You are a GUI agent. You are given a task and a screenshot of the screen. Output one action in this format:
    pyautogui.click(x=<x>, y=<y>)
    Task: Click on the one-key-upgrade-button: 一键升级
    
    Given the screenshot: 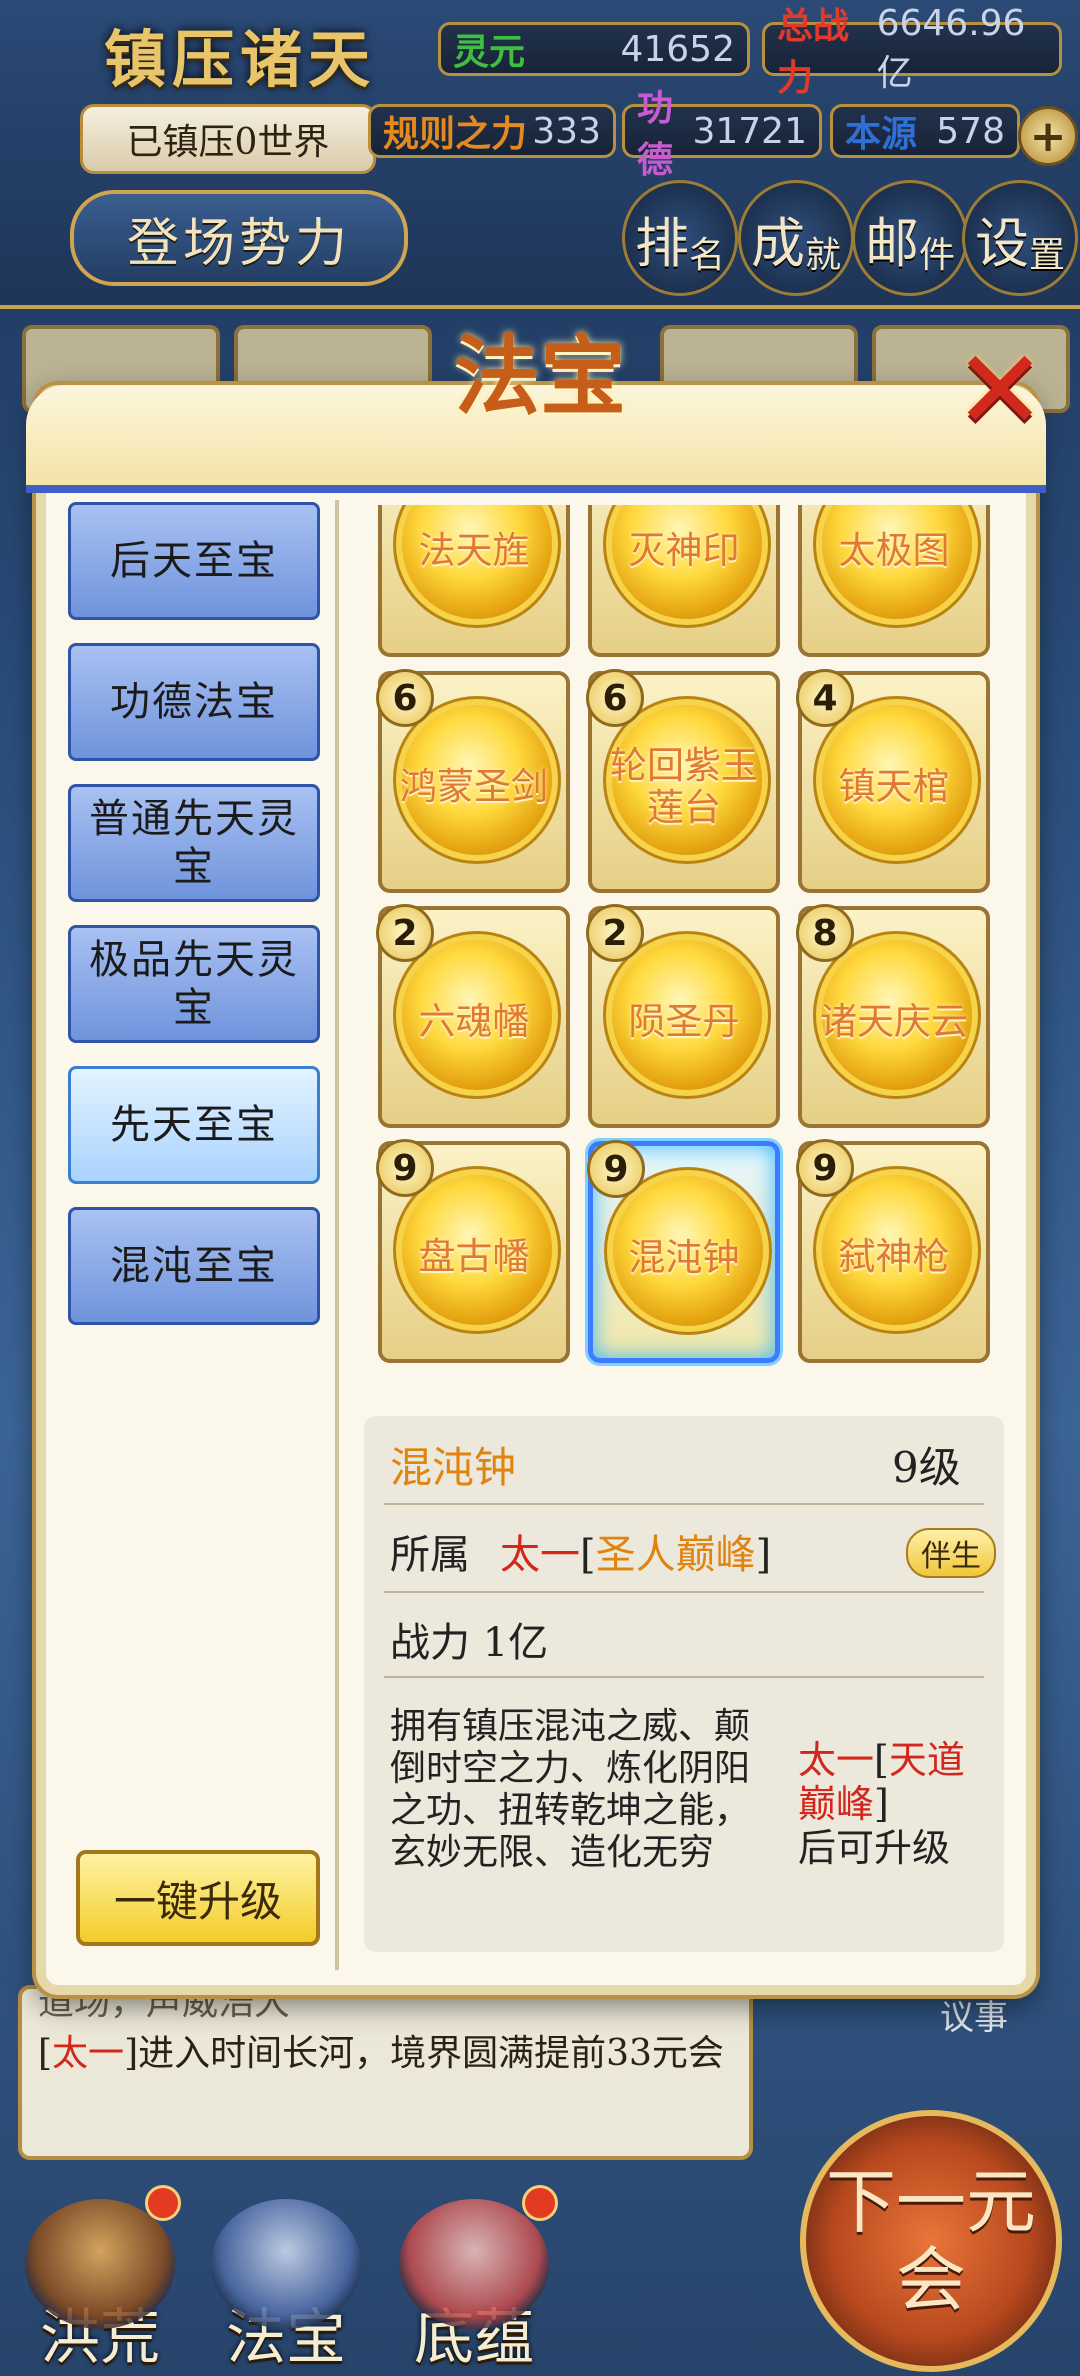 What is the action you would take?
    pyautogui.click(x=198, y=1898)
    